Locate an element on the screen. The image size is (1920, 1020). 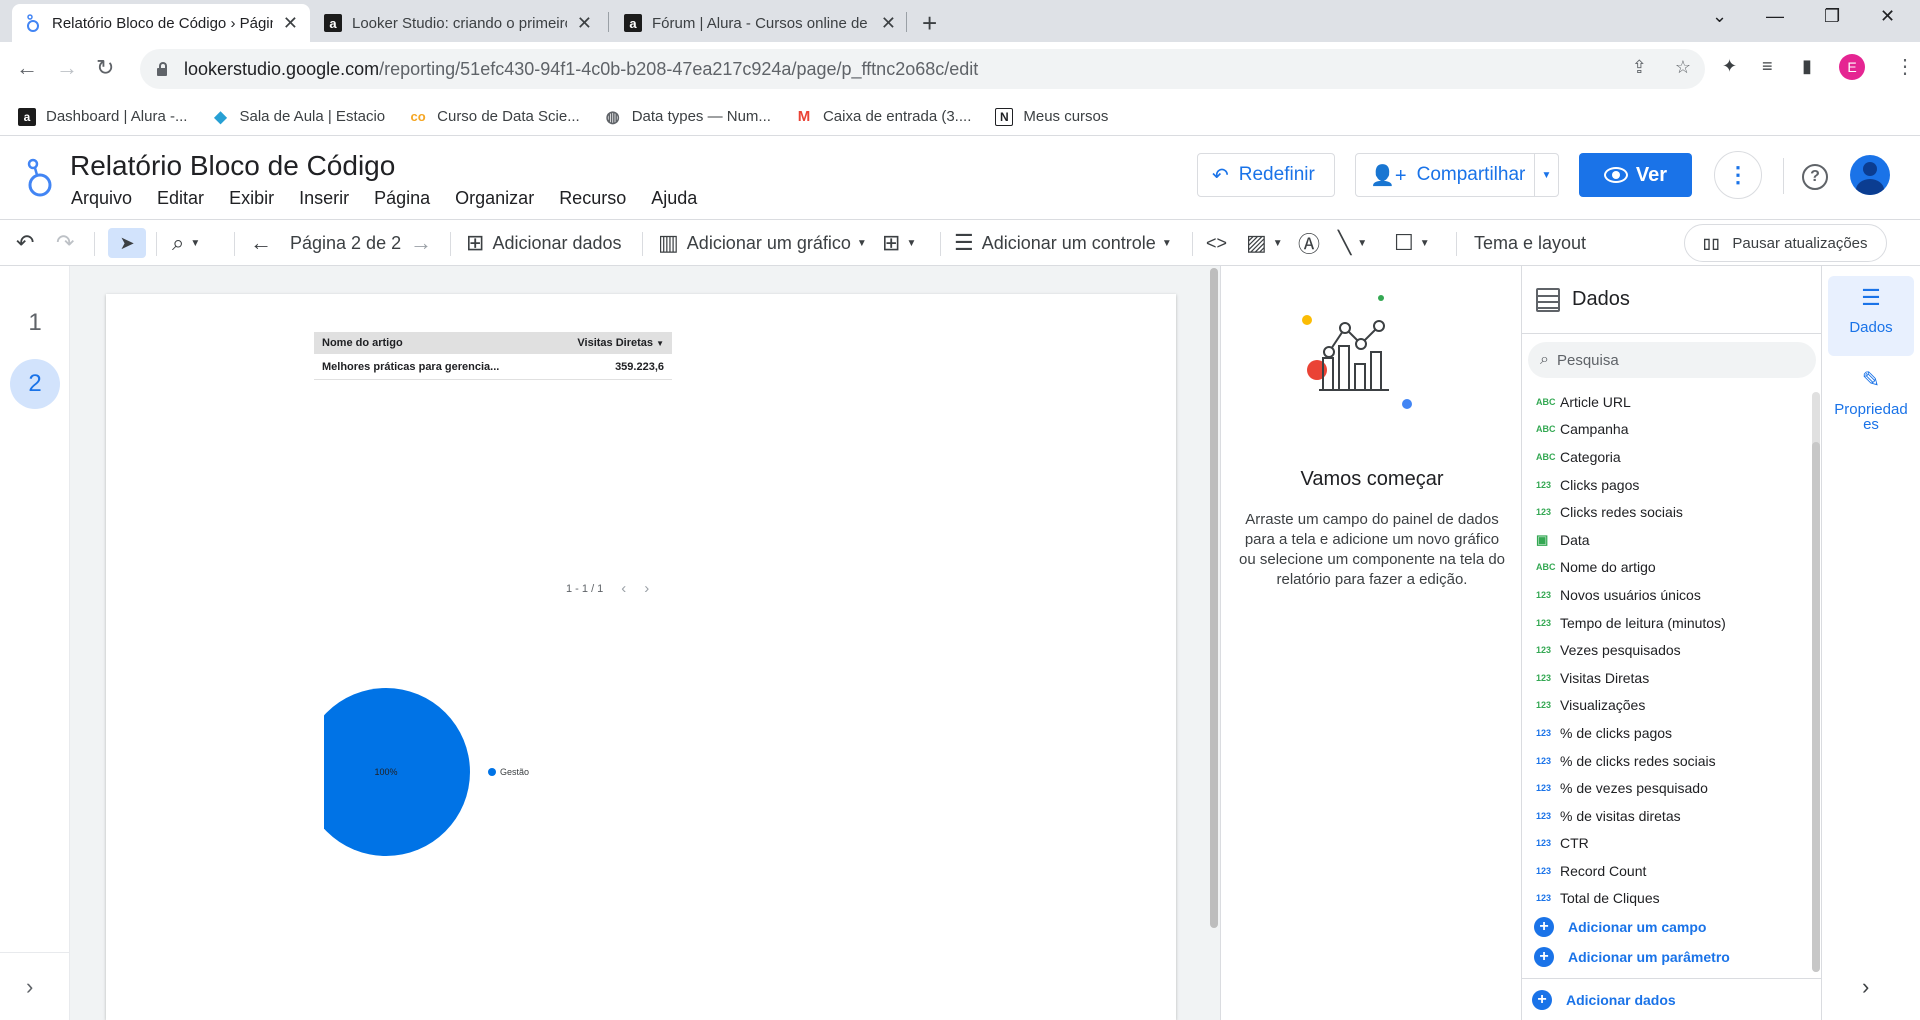
menu-exibir: Exibir is located at coordinates (251, 198).